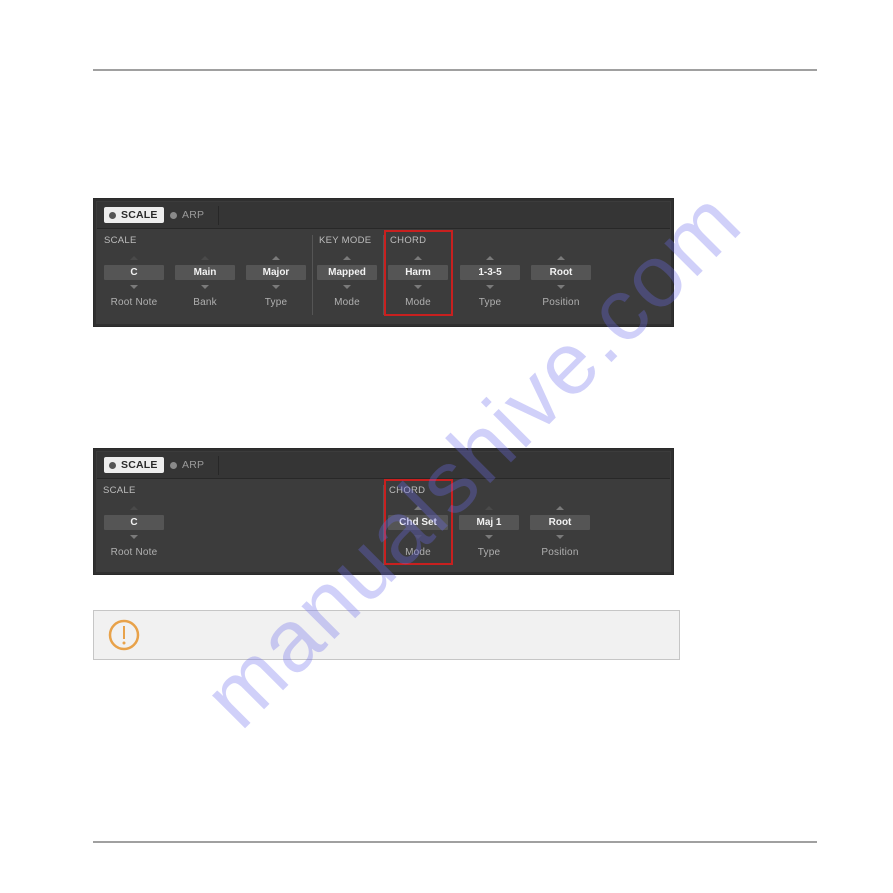 Image resolution: width=893 pixels, height=893 pixels. Describe the element at coordinates (489, 522) in the screenshot. I see `stepper-value: Maj 1` at that location.